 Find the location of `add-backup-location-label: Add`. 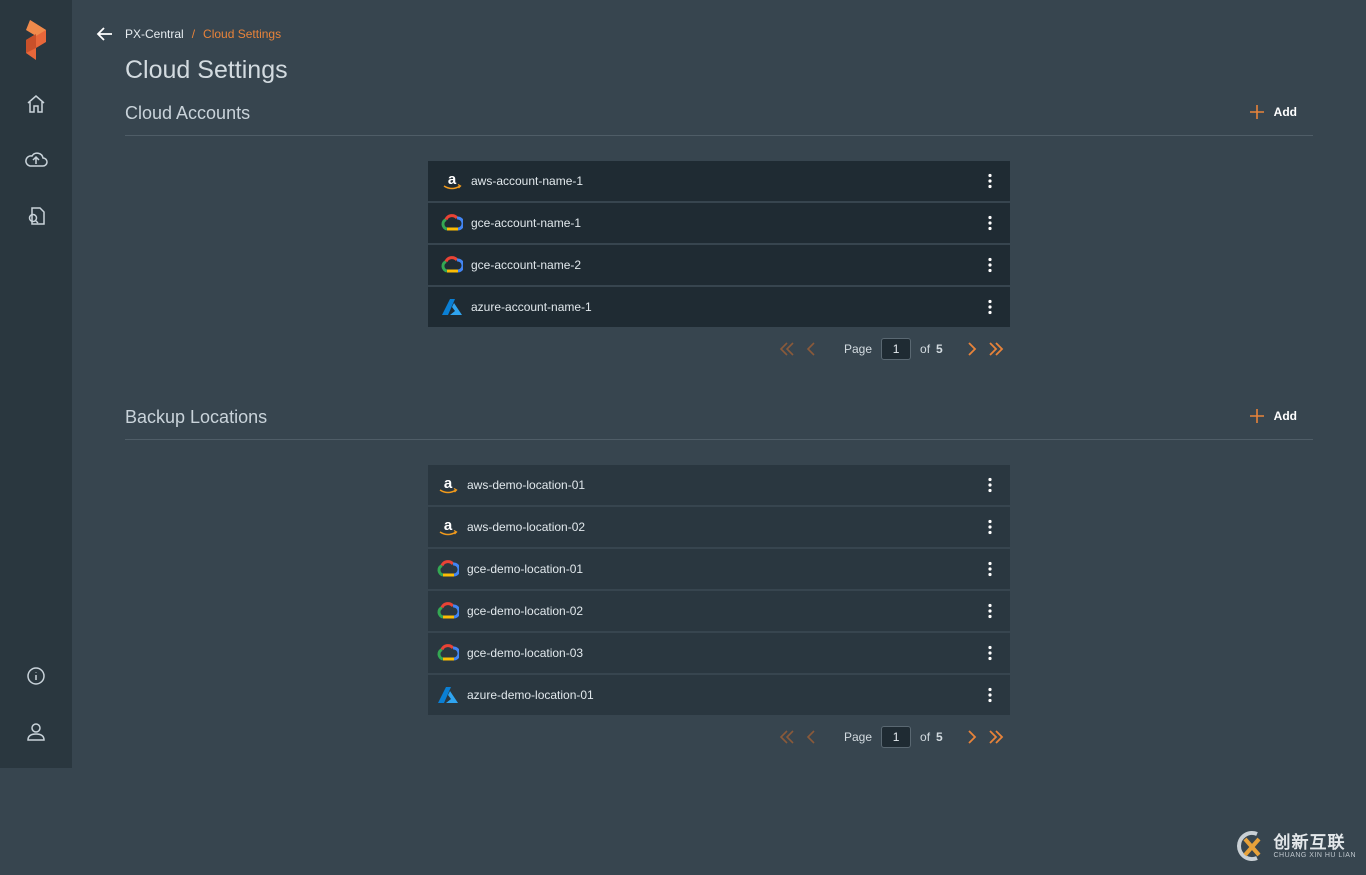

add-backup-location-label: Add is located at coordinates (1285, 416).